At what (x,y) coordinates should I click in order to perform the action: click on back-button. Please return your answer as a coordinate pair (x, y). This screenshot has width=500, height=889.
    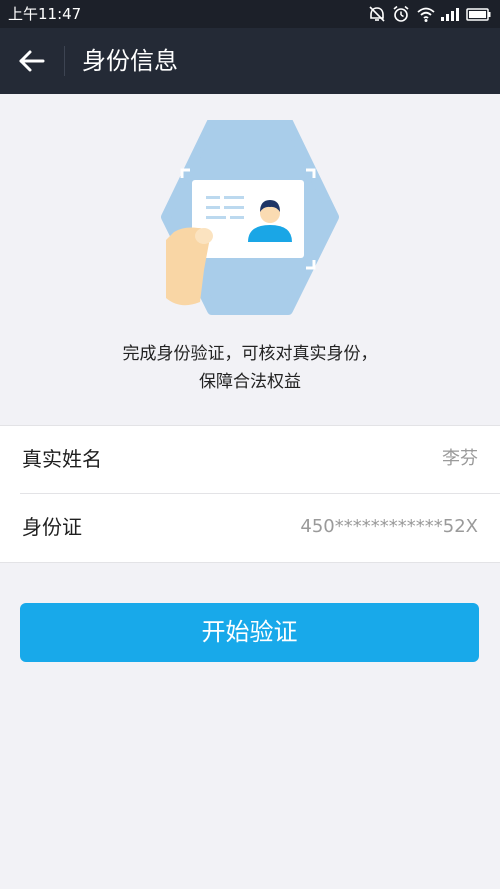
    Looking at the image, I should click on (32, 61).